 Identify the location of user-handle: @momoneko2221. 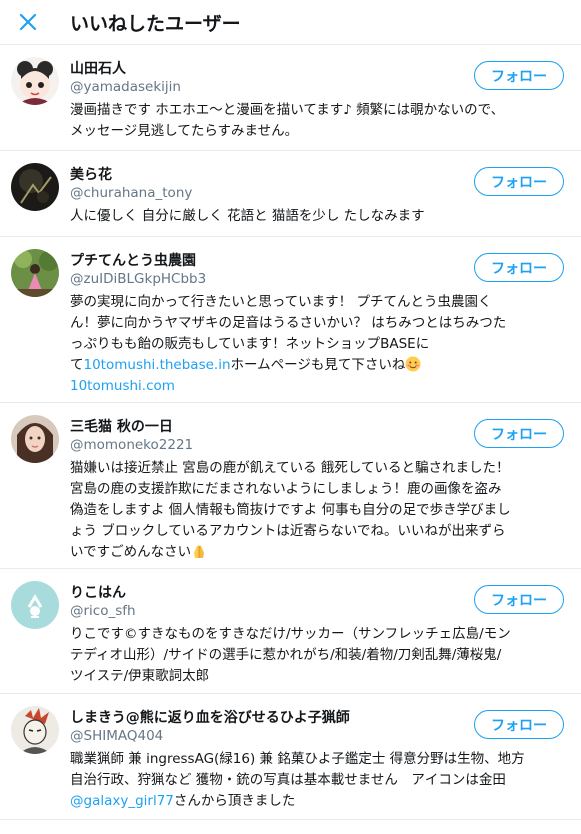
(131, 445).